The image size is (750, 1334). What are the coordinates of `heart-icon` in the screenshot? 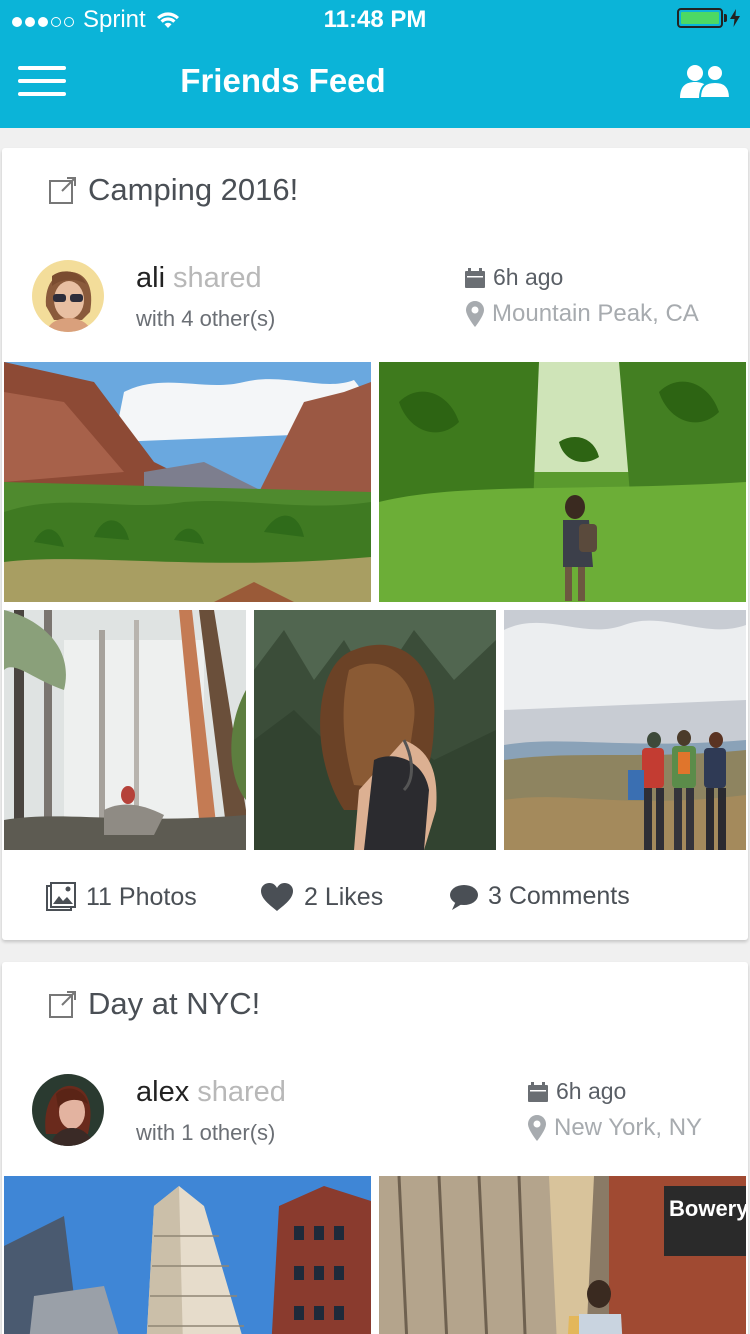 It's located at (277, 897).